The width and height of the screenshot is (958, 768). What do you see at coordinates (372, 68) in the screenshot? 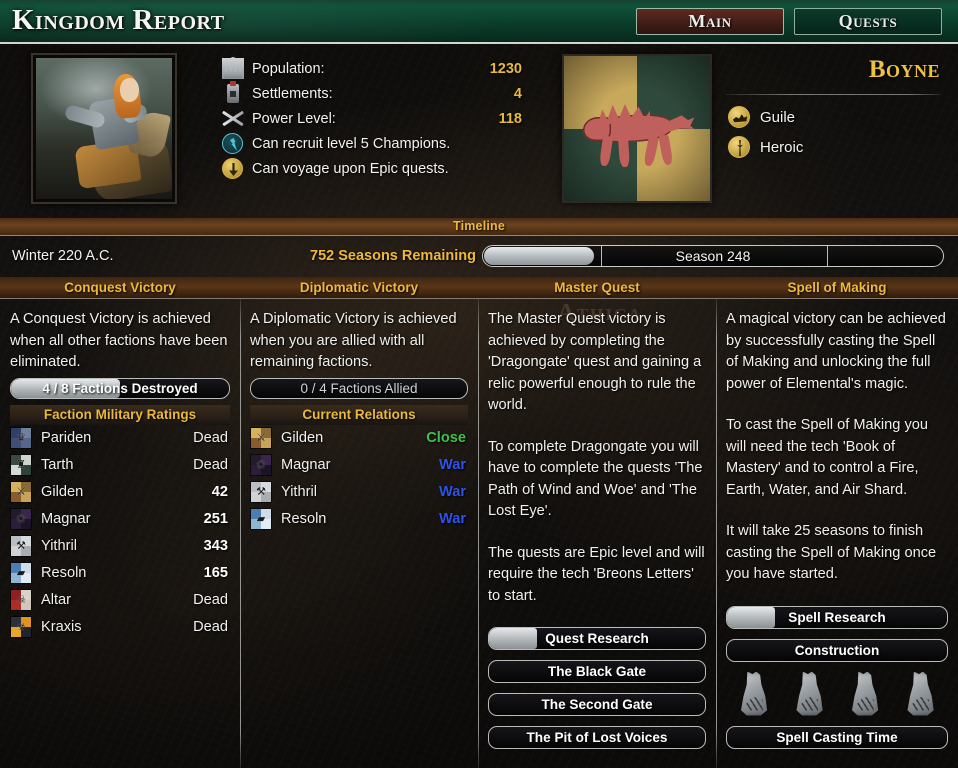
I see `stat-population: Population: 1230` at bounding box center [372, 68].